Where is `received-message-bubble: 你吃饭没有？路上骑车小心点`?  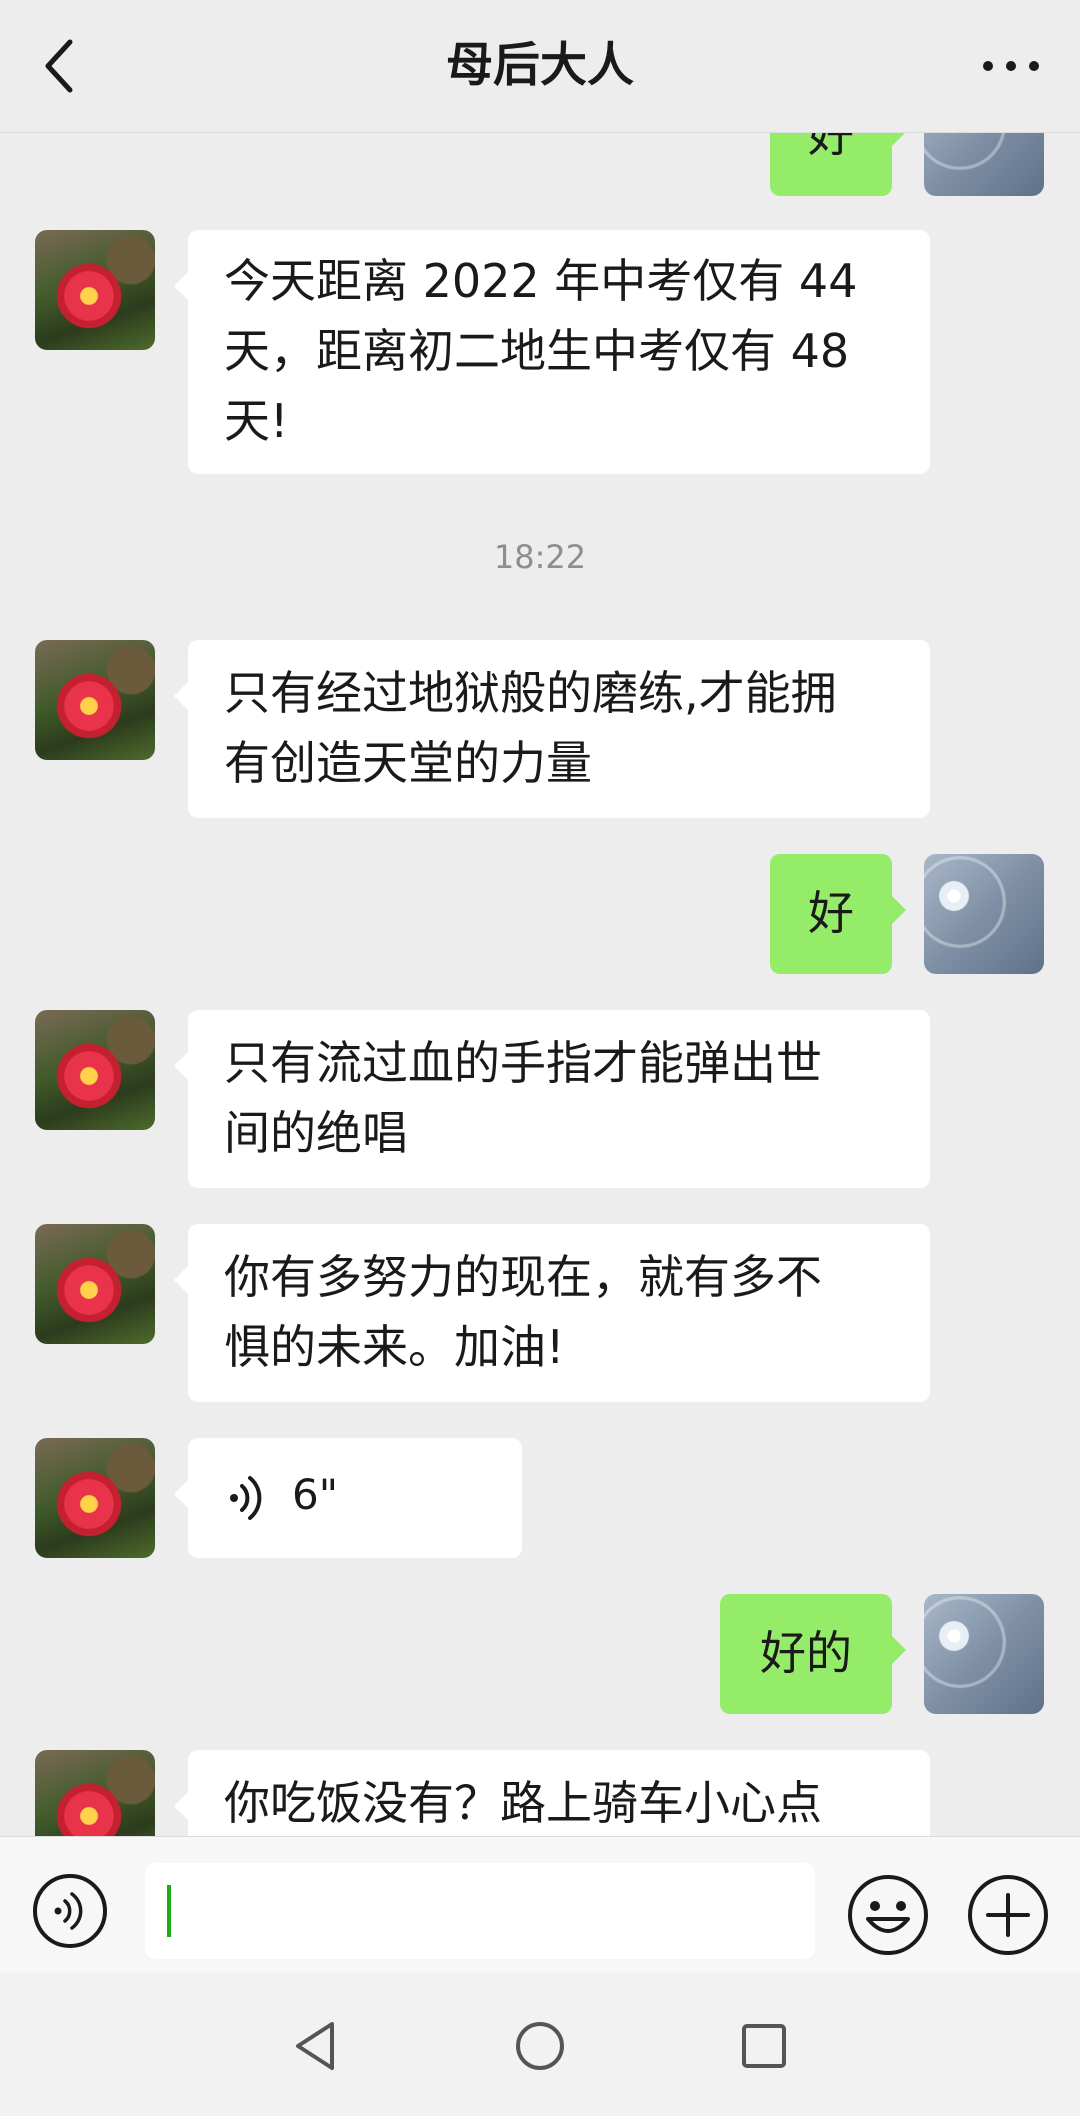 received-message-bubble: 你吃饭没有？路上骑车小心点 is located at coordinates (552, 1793).